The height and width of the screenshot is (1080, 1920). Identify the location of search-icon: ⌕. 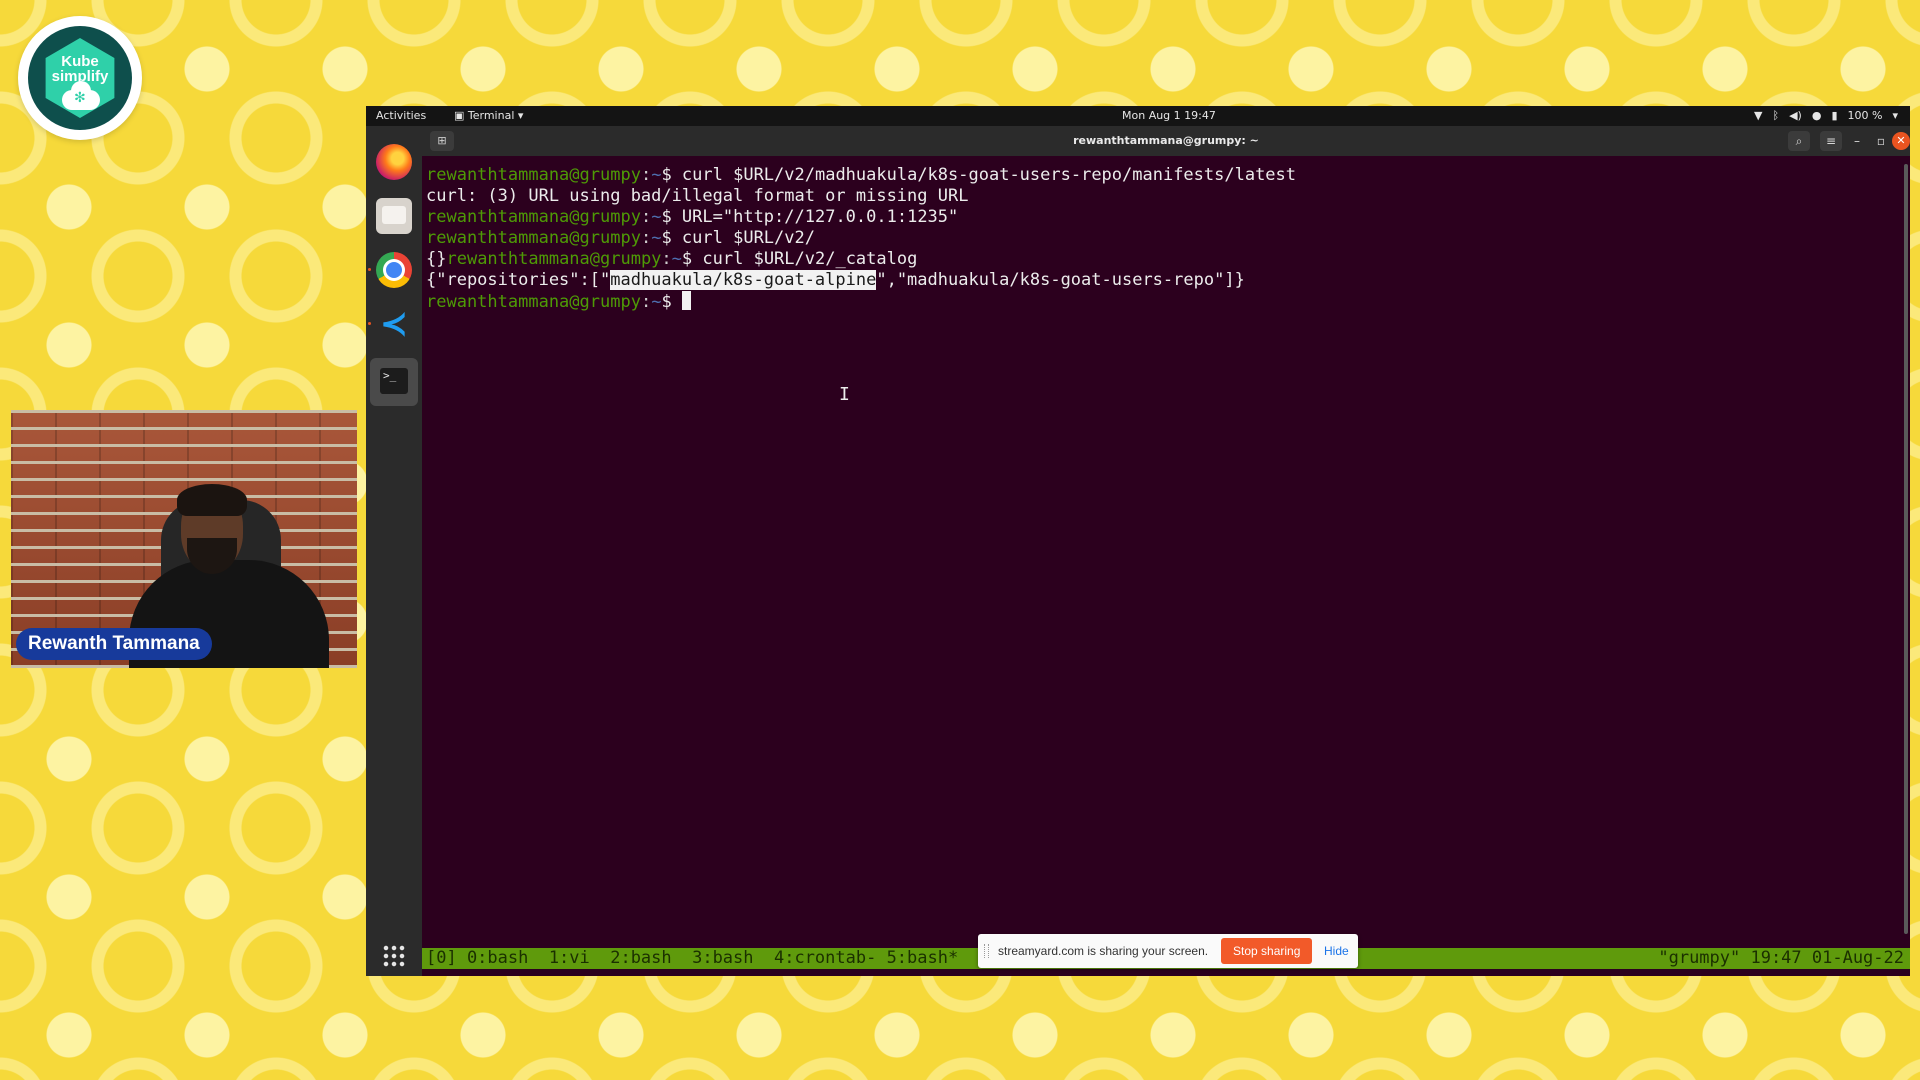
(1799, 141).